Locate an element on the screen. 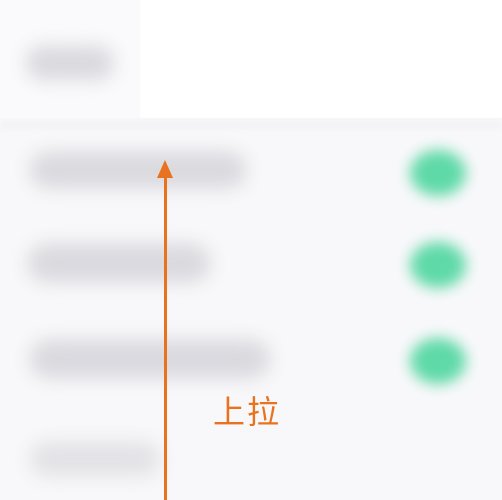 Image resolution: width=502 pixels, height=500 pixels. arrow-up-shaft is located at coordinates (165, 338).